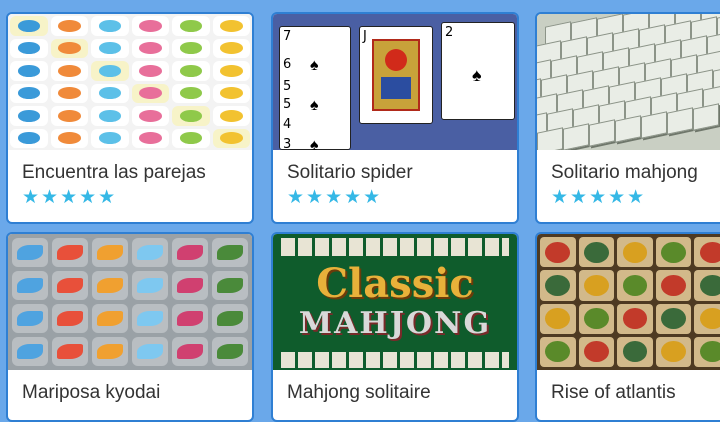 This screenshot has height=422, width=720. What do you see at coordinates (287, 124) in the screenshot?
I see `card-rank: 4` at bounding box center [287, 124].